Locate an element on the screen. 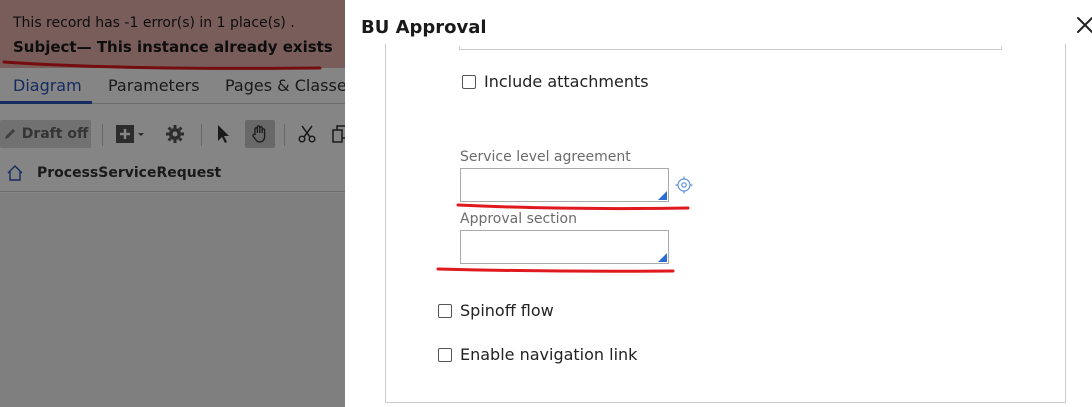 This screenshot has width=1092, height=407. close-icon is located at coordinates (1082, 25).